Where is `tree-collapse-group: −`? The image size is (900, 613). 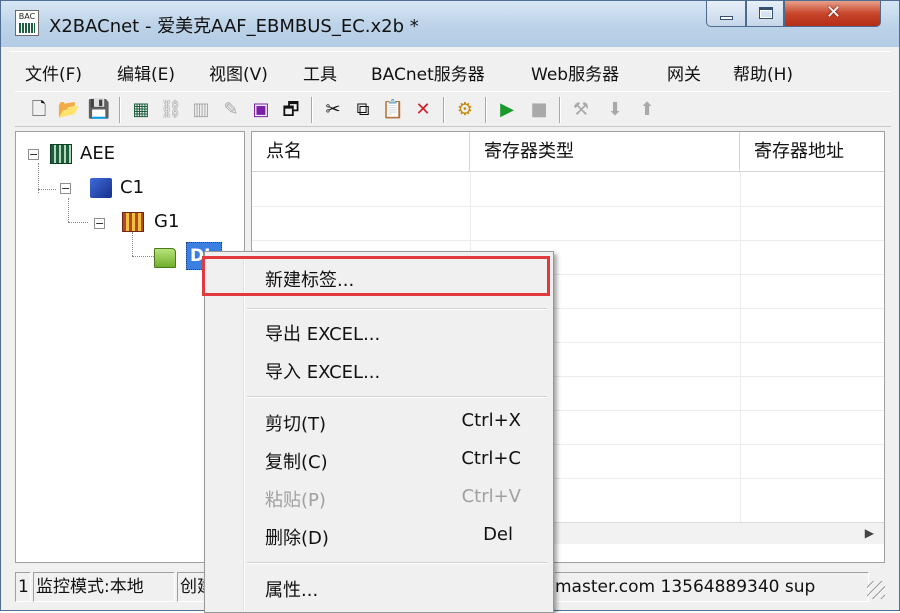
tree-collapse-group: − is located at coordinates (99, 223).